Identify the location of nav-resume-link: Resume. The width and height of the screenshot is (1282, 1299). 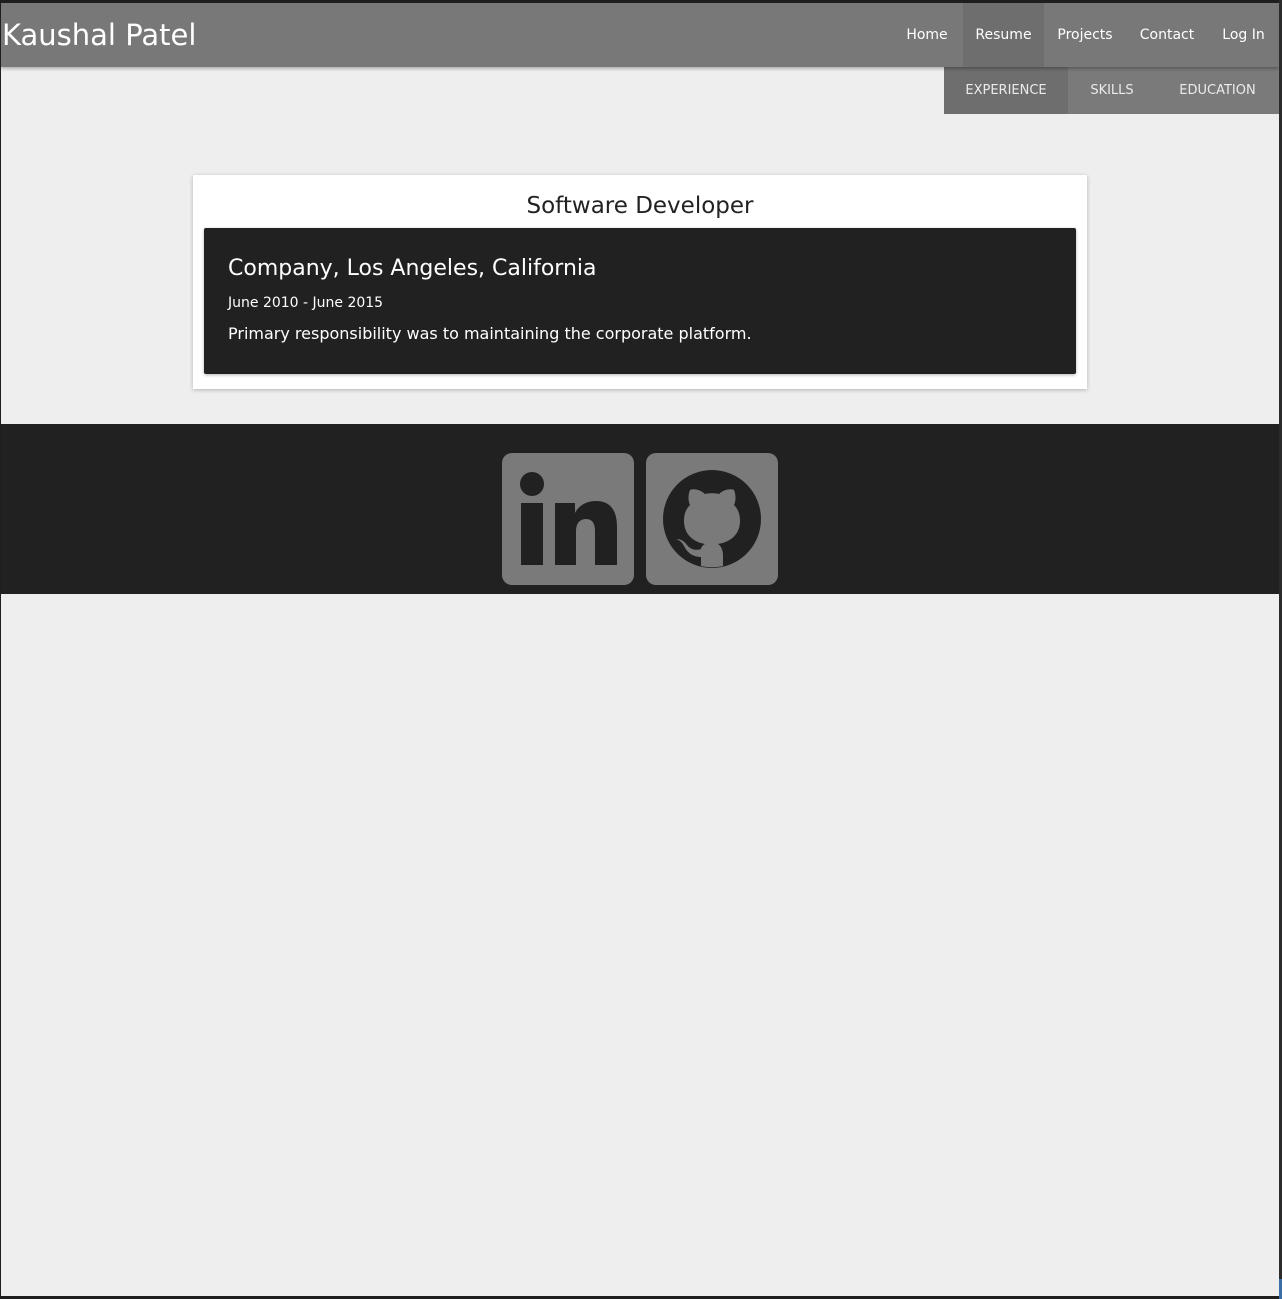
(1003, 35).